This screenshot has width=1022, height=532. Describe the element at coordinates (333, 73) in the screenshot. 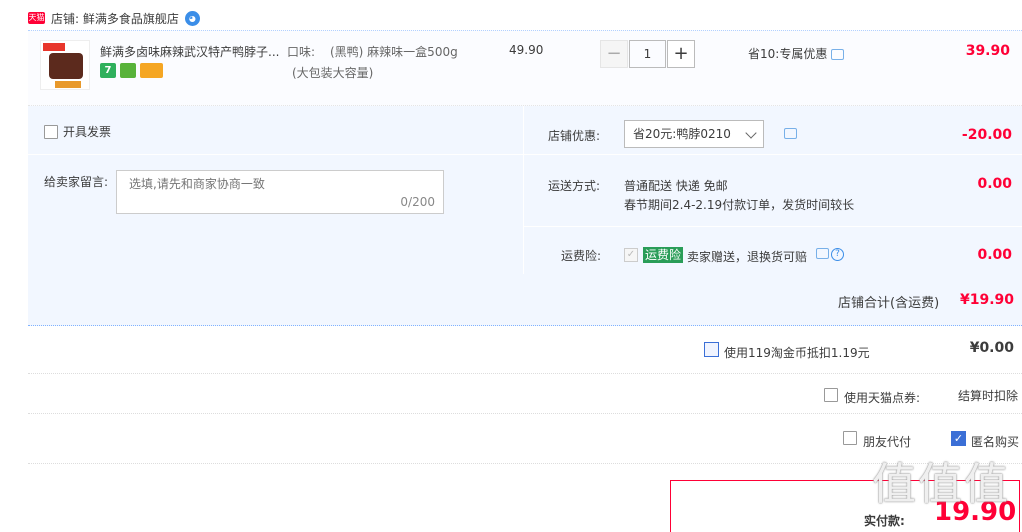

I see `sku-extra: (大包装大容量)` at that location.